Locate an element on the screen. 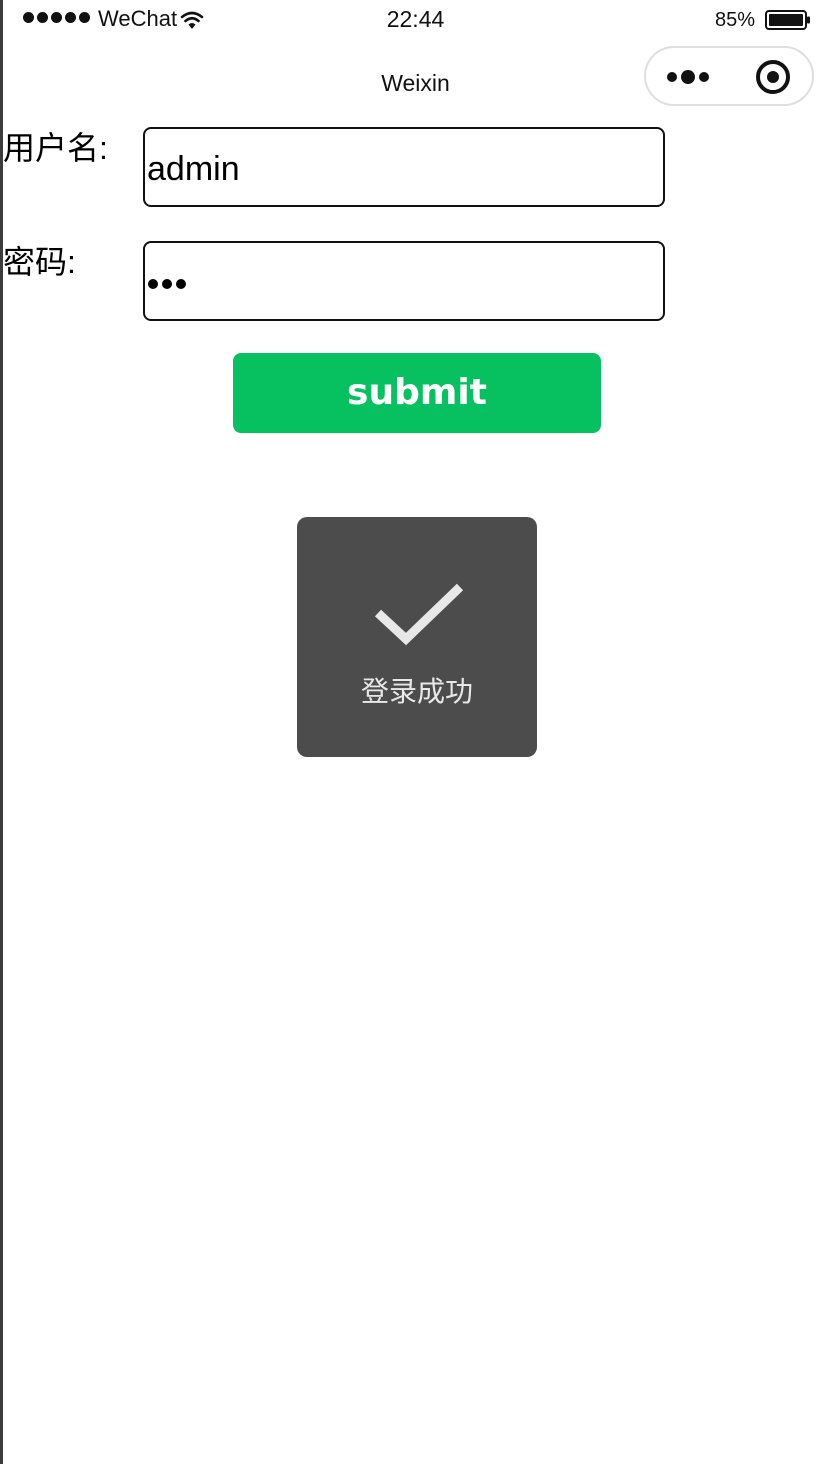 This screenshot has height=1464, width=831. capsule-divider is located at coordinates (730, 77).